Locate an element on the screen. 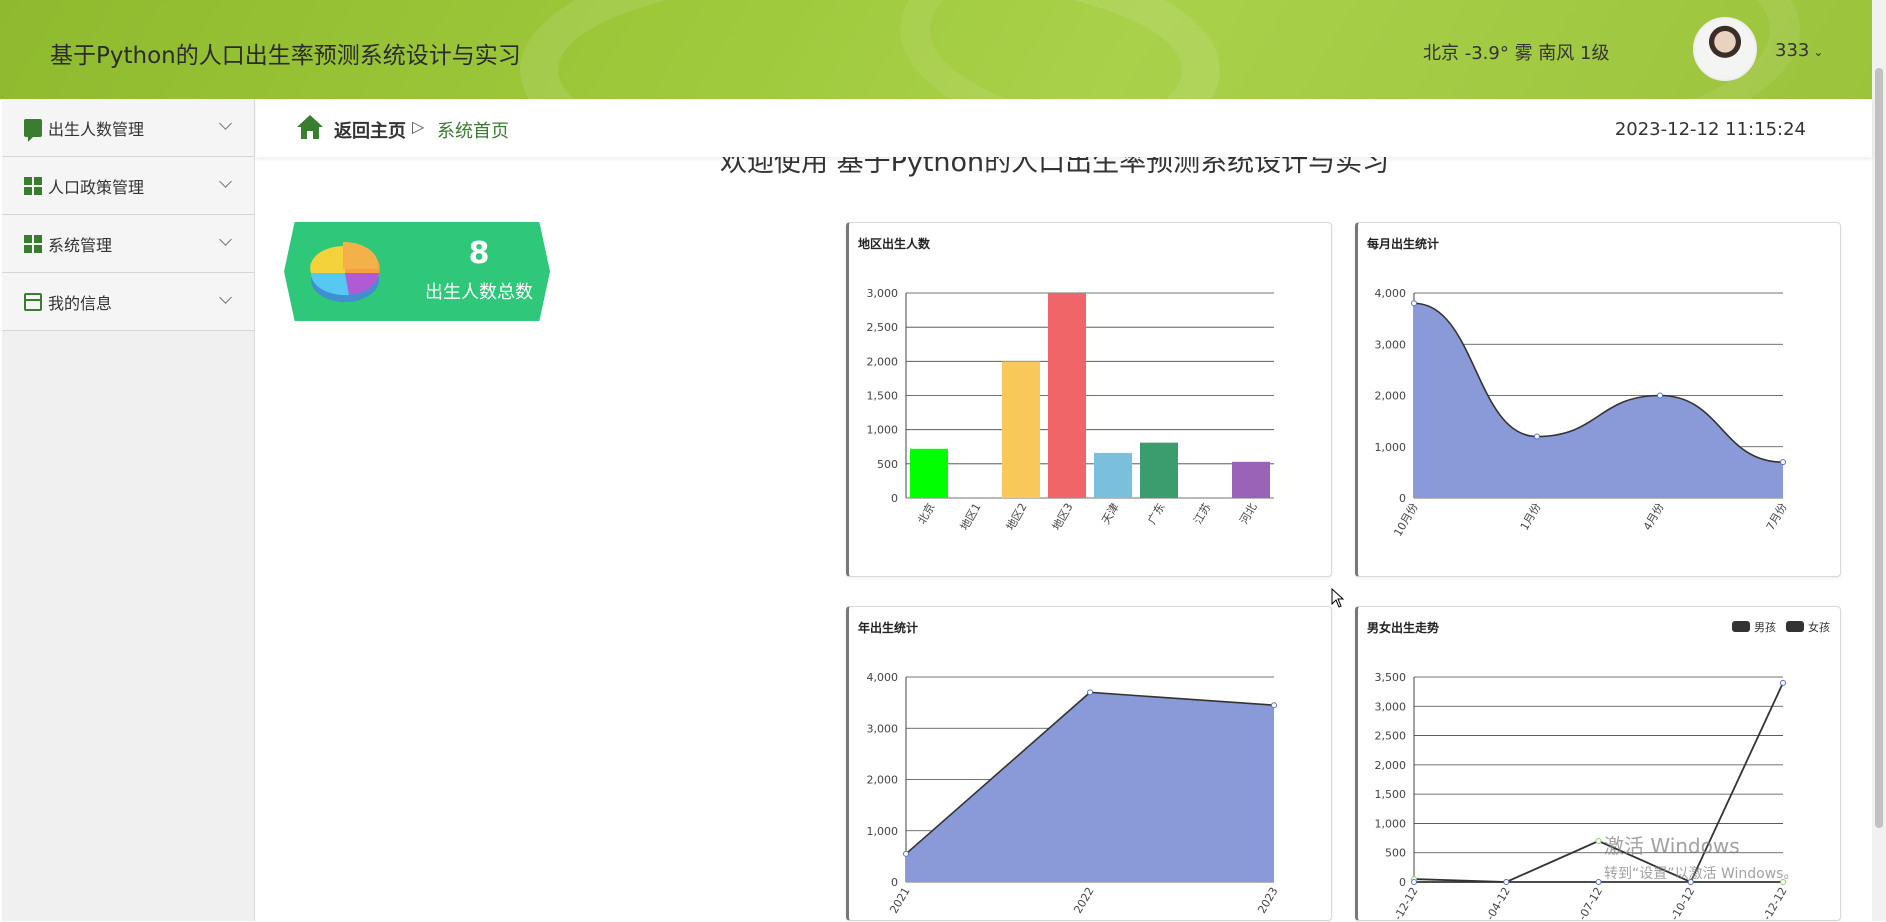  watermark-title: 激活 Windows is located at coordinates (1672, 846).